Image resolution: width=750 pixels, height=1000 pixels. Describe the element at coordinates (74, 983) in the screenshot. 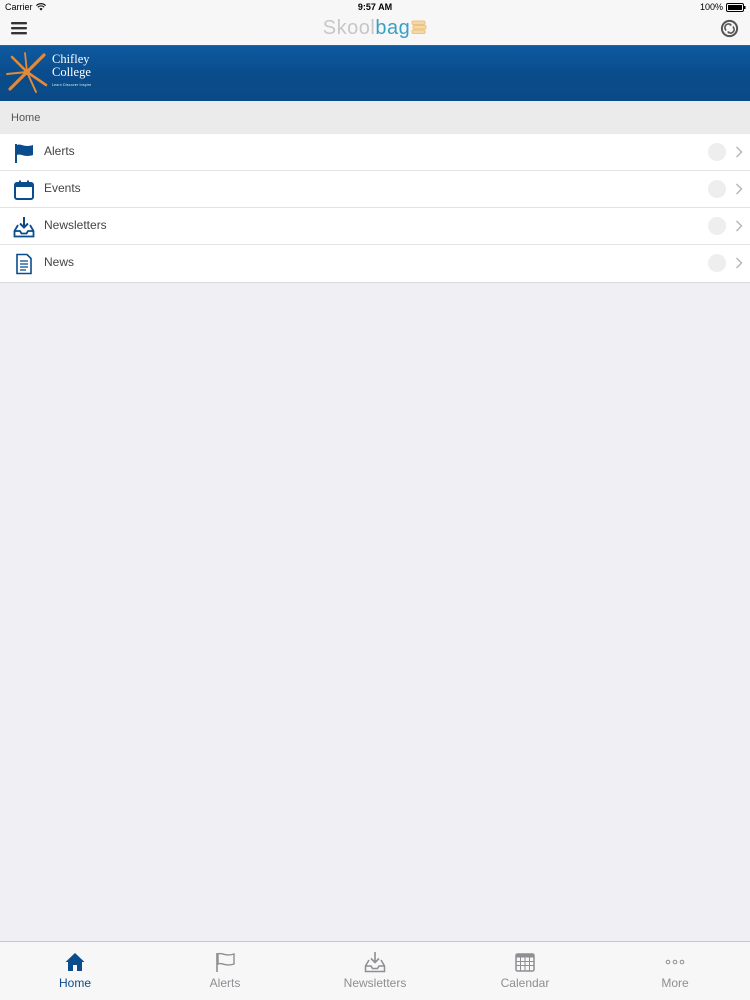

I see `tab-label: Home` at that location.